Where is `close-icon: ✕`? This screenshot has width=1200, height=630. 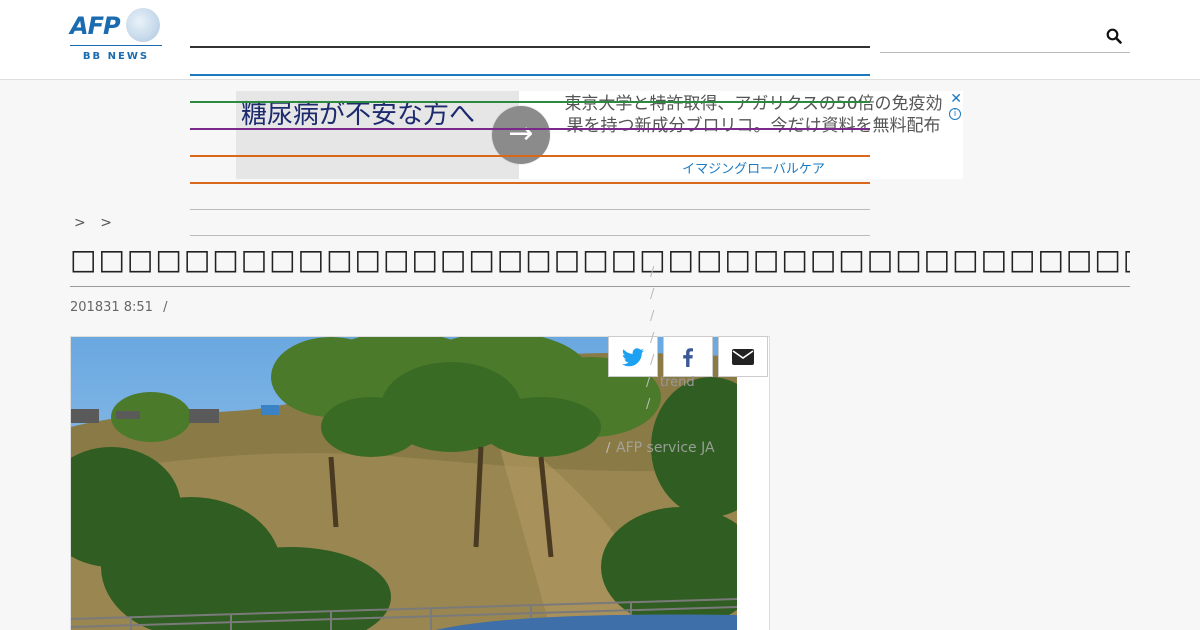 close-icon: ✕ is located at coordinates (956, 99).